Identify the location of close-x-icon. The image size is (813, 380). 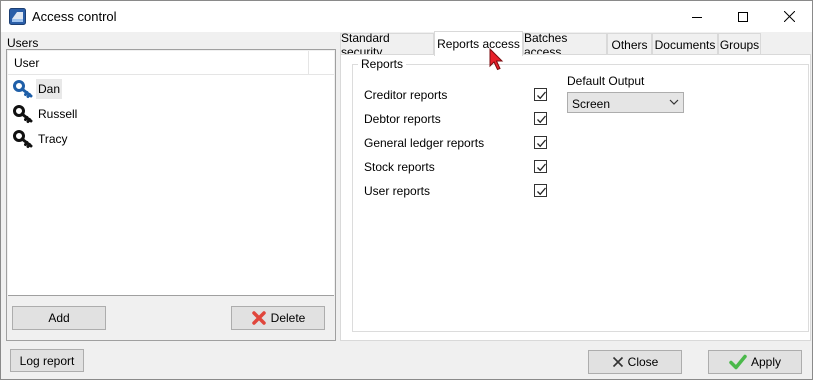
(617, 362).